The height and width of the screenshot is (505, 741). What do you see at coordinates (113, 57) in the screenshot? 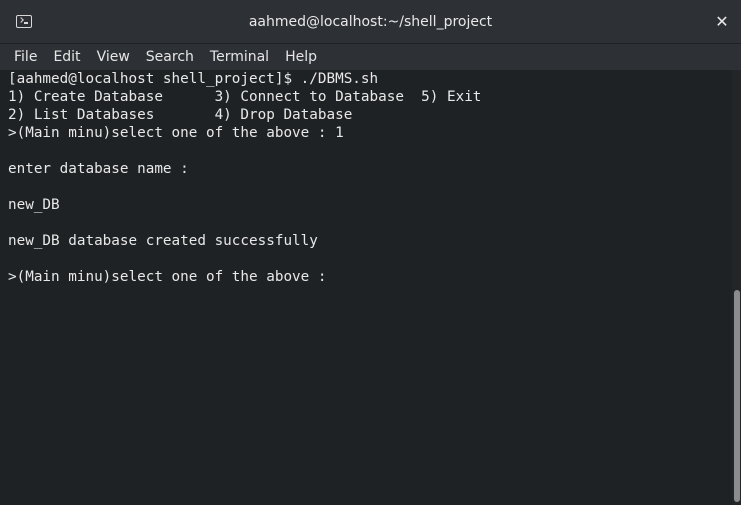
I see `menu-item-view: View` at bounding box center [113, 57].